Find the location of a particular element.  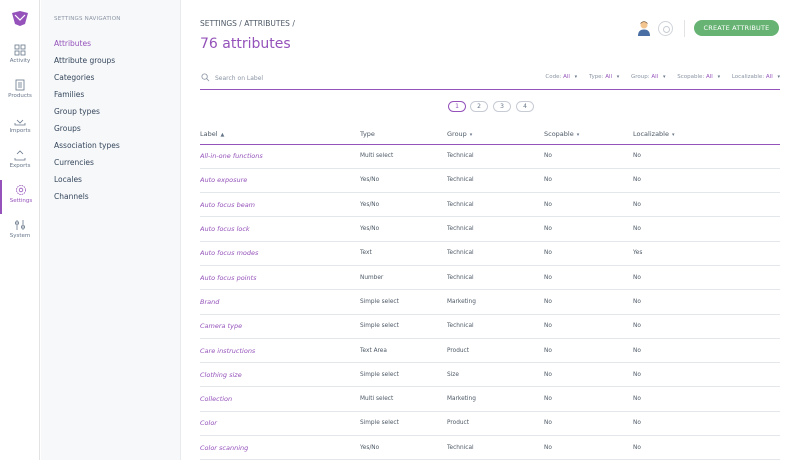

table-row: Auto focus modes Text Technical No Yes is located at coordinates (490, 253).